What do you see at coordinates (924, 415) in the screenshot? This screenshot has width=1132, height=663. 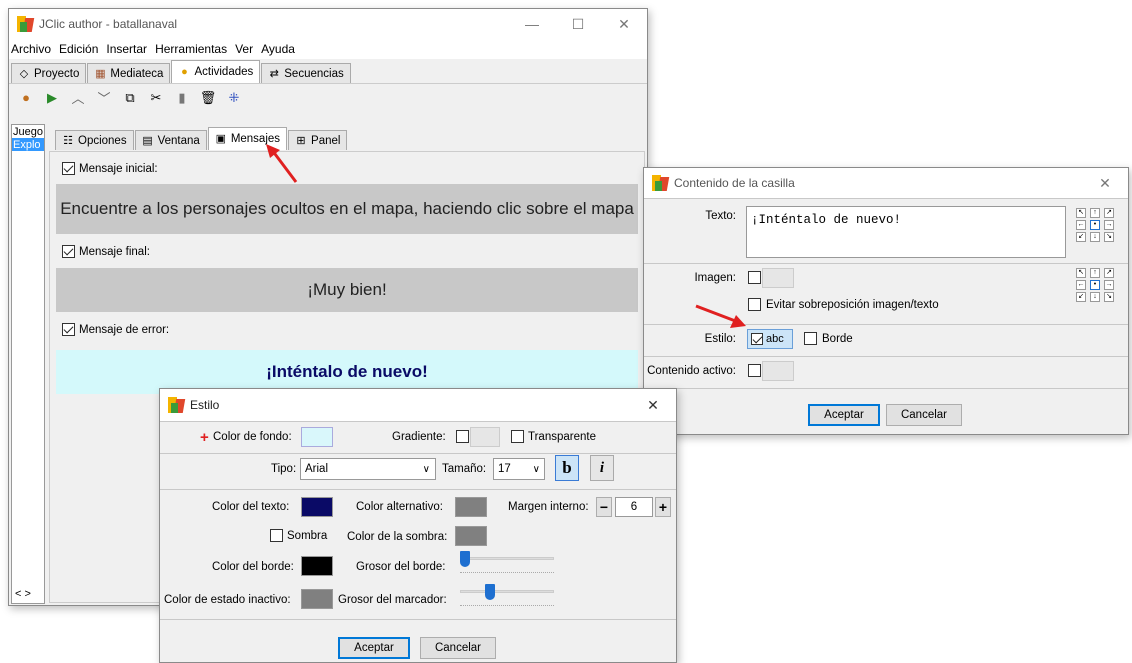 I see `cell-cancel-button: Cancelar` at bounding box center [924, 415].